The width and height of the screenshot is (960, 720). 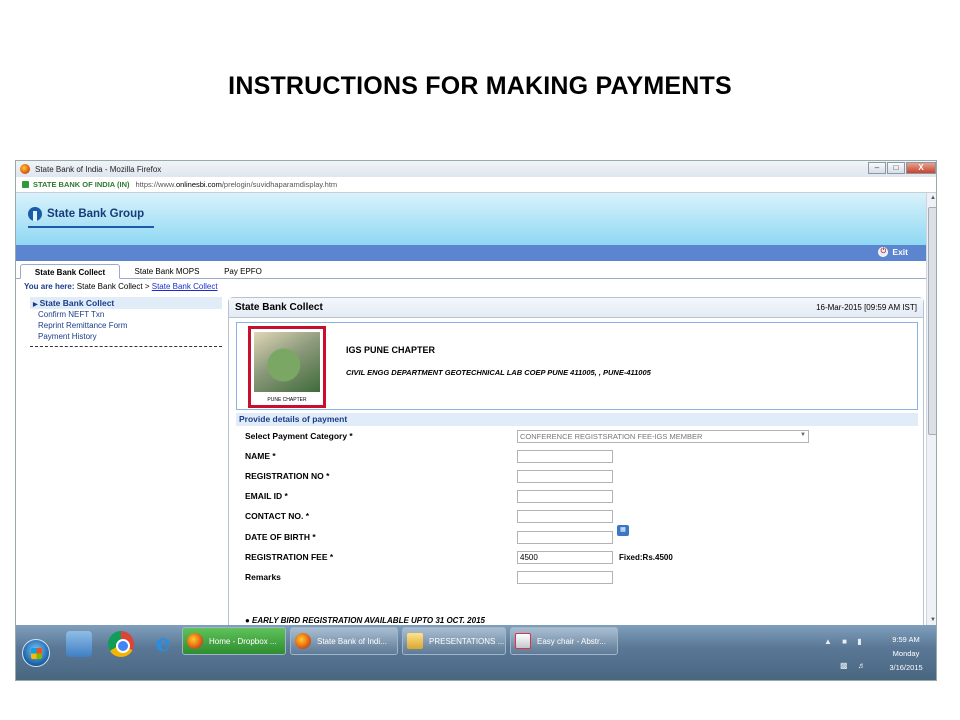 What do you see at coordinates (845, 641) in the screenshot?
I see `tray-icons-top: ▲ ■ ▮` at bounding box center [845, 641].